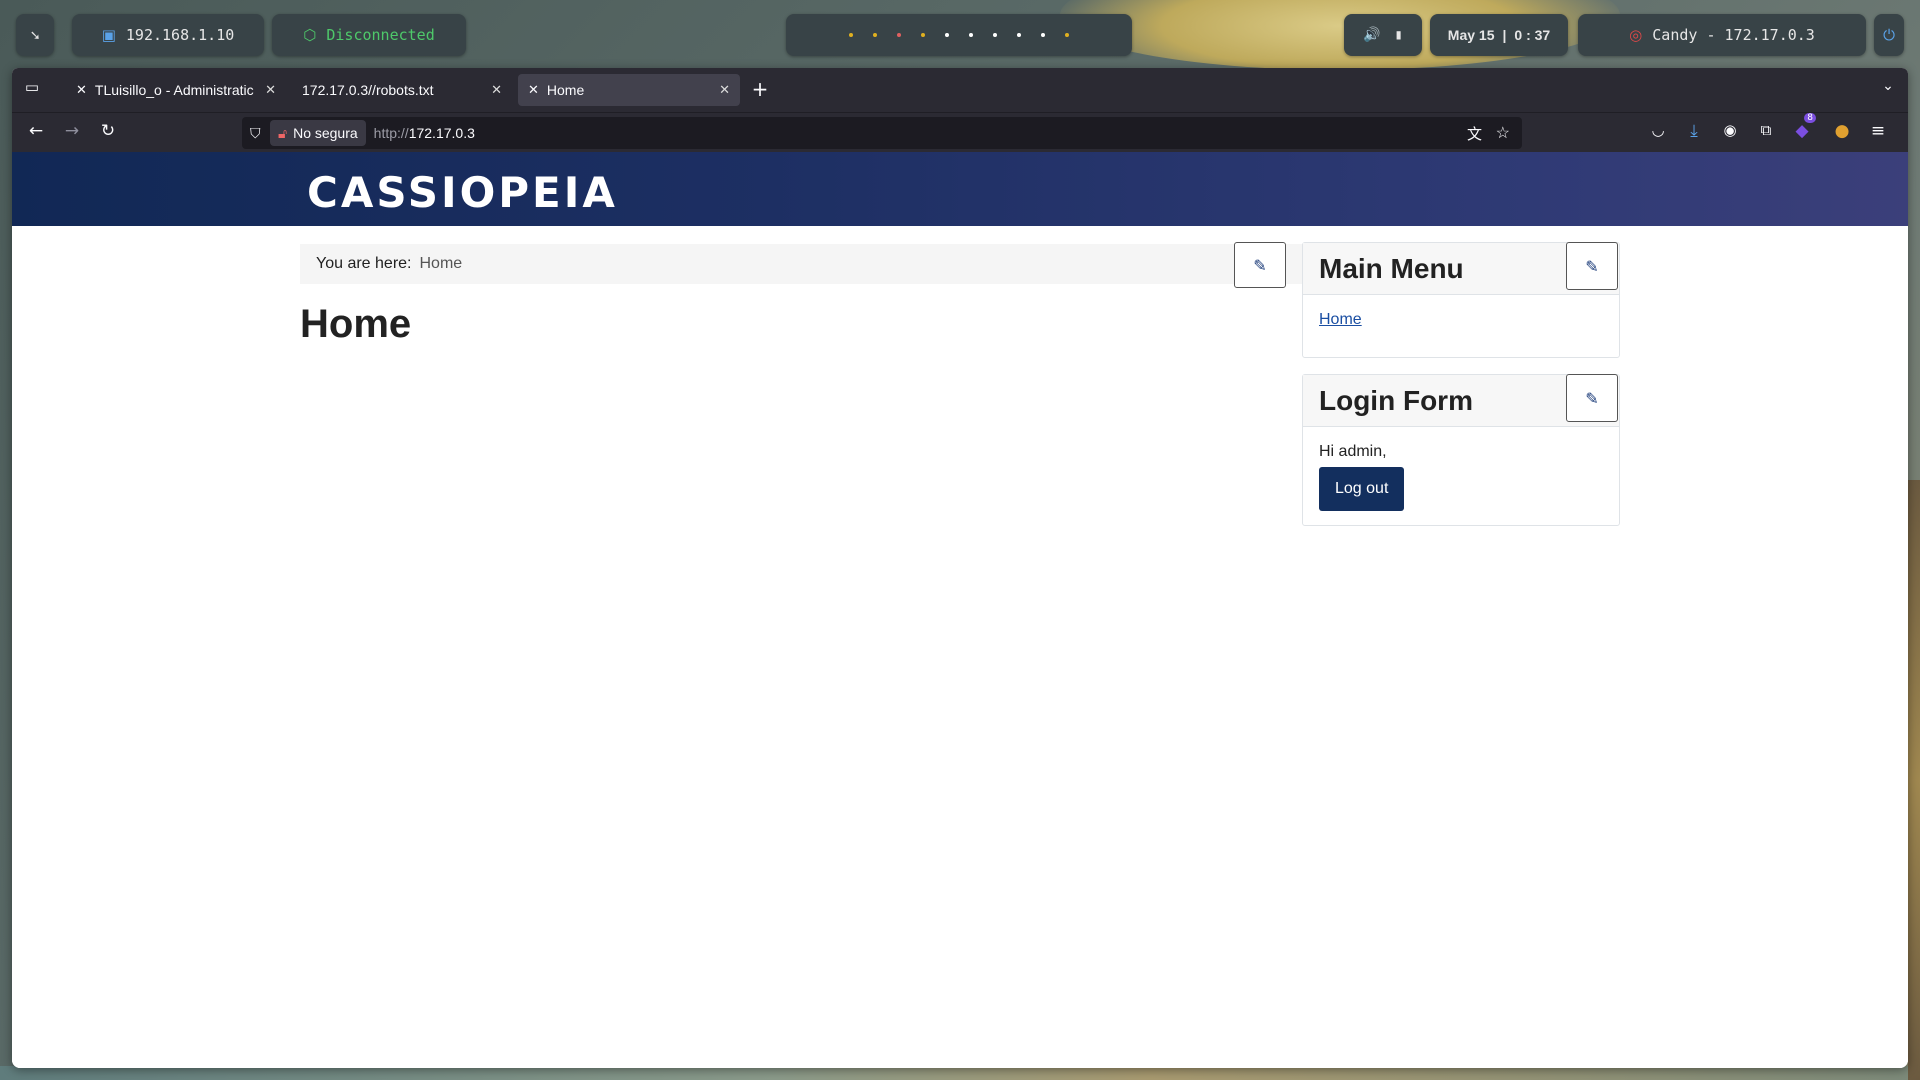 The width and height of the screenshot is (1920, 1080). I want to click on tab-robots: 172.17.0.3//robots.txt ✕, so click(402, 90).